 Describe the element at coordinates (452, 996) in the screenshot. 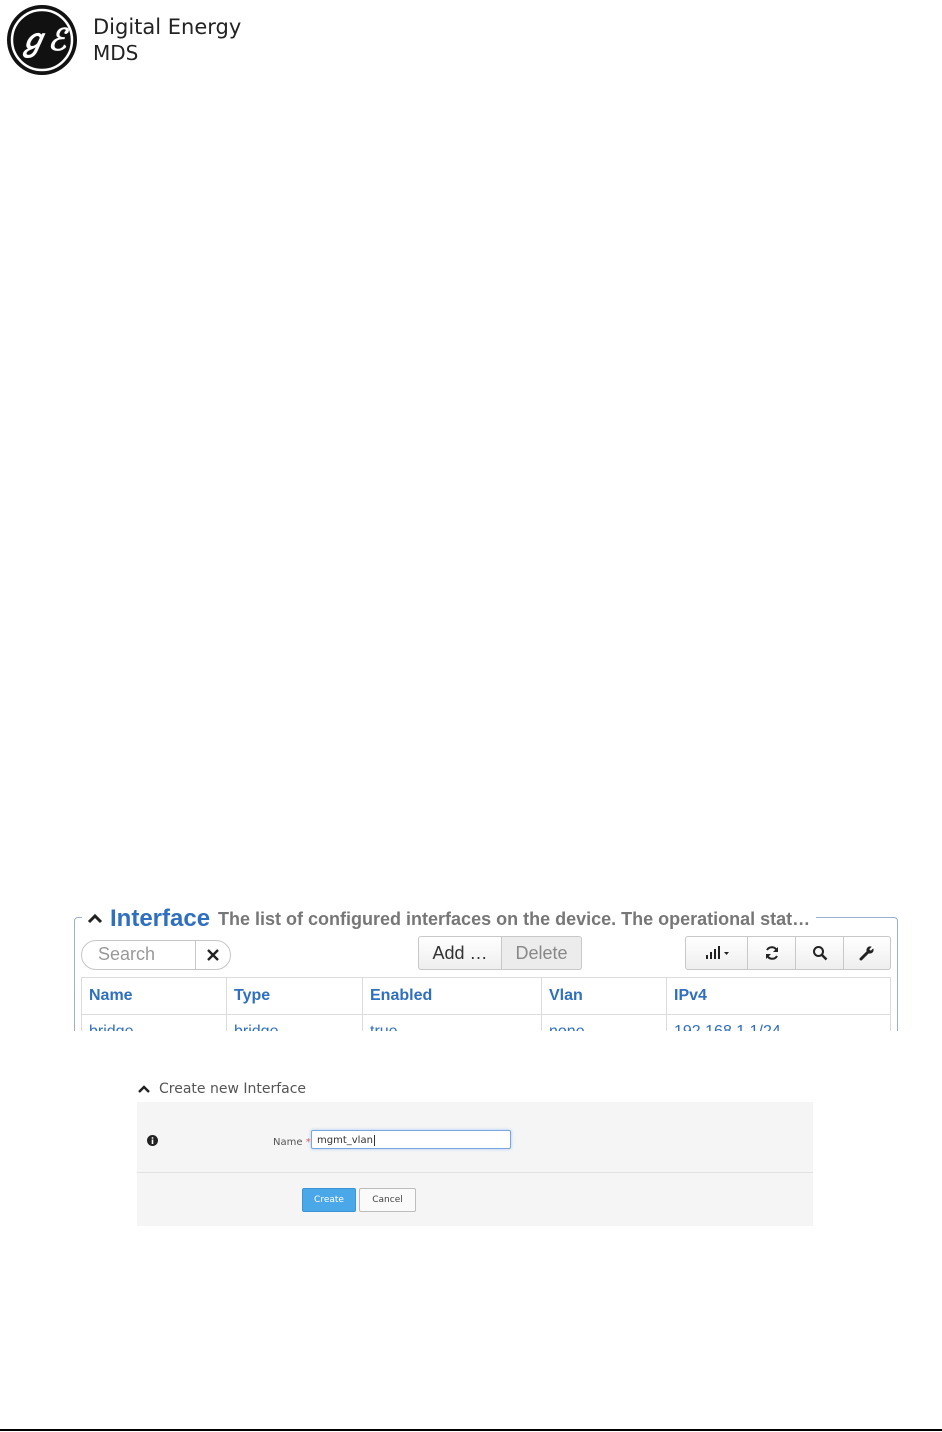

I see `column-header-enabled: Enabled` at that location.